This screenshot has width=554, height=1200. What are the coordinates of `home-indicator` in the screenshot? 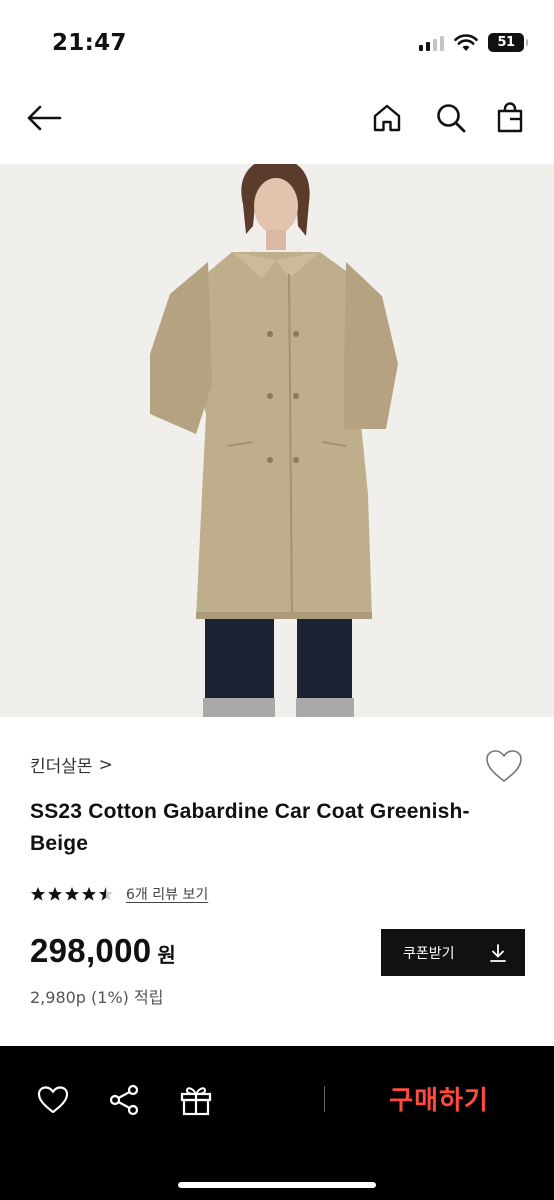 It's located at (277, 1185).